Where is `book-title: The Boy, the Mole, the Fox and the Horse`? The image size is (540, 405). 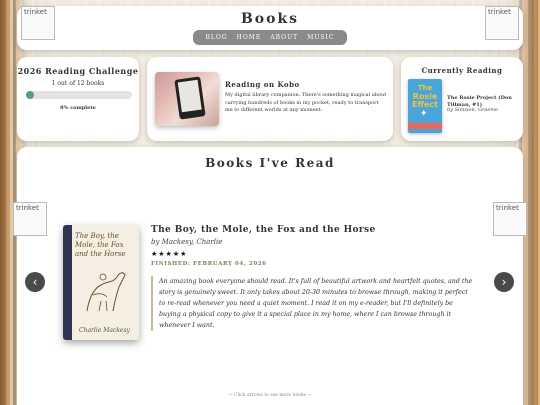 book-title: The Boy, the Mole, the Fox and the Horse is located at coordinates (263, 230).